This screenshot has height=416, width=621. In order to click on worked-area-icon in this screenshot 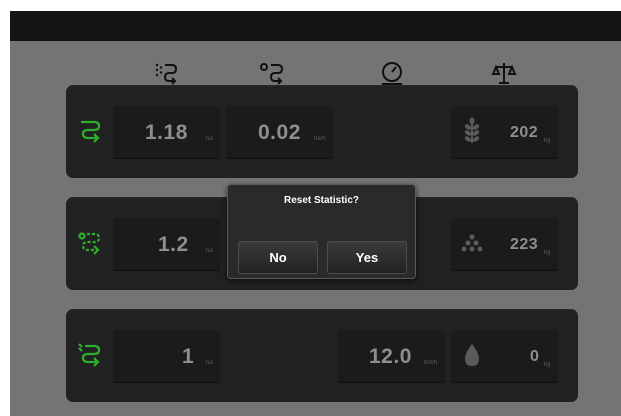, I will do `click(166, 73)`.